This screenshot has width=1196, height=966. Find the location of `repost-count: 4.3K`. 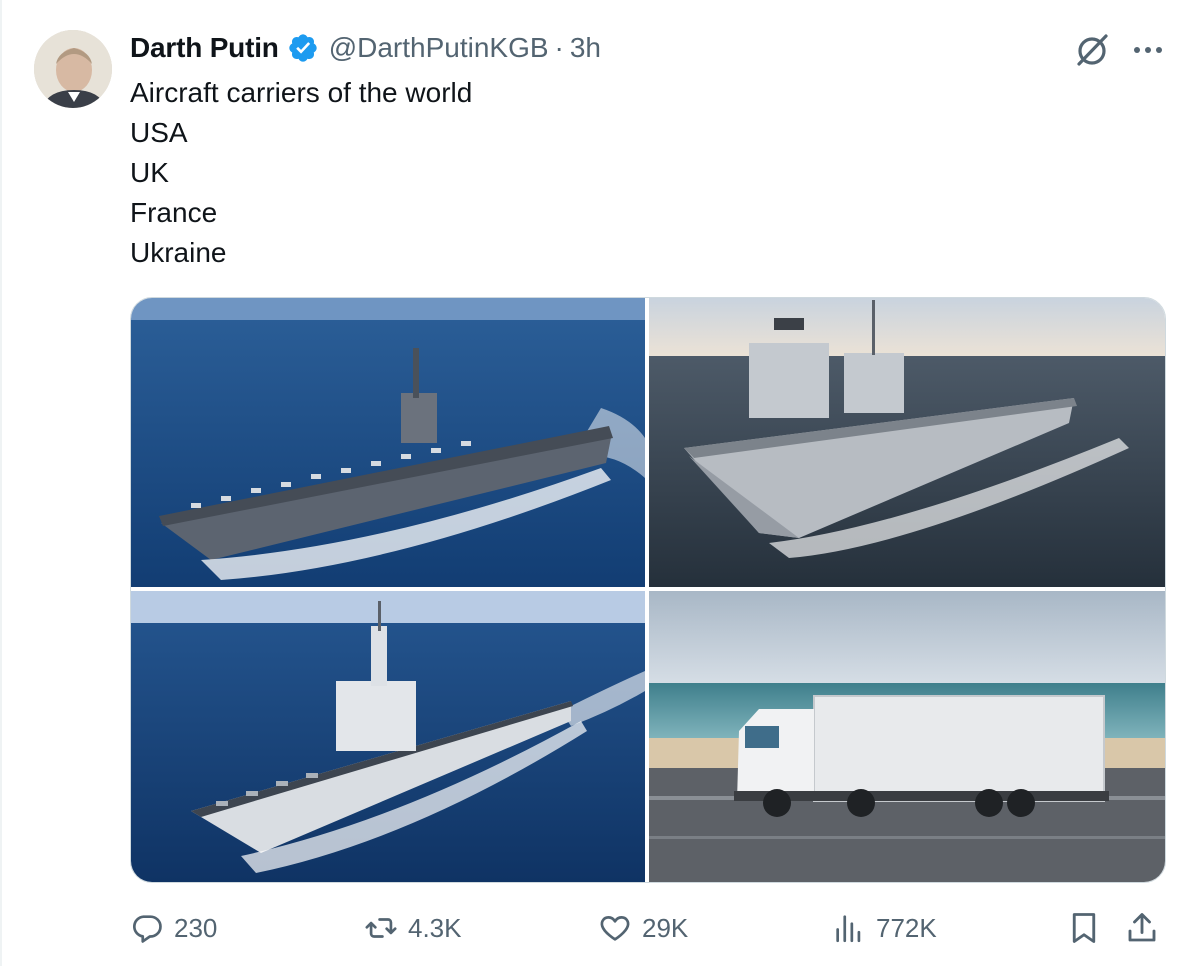

repost-count: 4.3K is located at coordinates (435, 927).